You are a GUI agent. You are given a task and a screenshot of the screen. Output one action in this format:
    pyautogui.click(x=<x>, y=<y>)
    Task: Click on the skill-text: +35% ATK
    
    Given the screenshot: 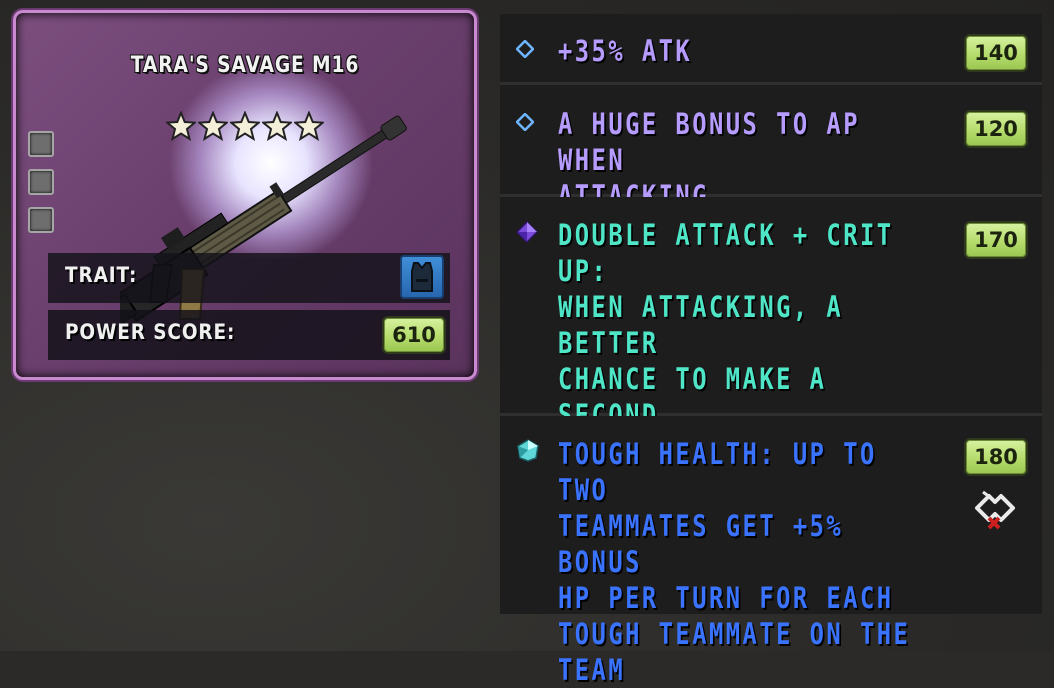 What is the action you would take?
    pyautogui.click(x=625, y=51)
    